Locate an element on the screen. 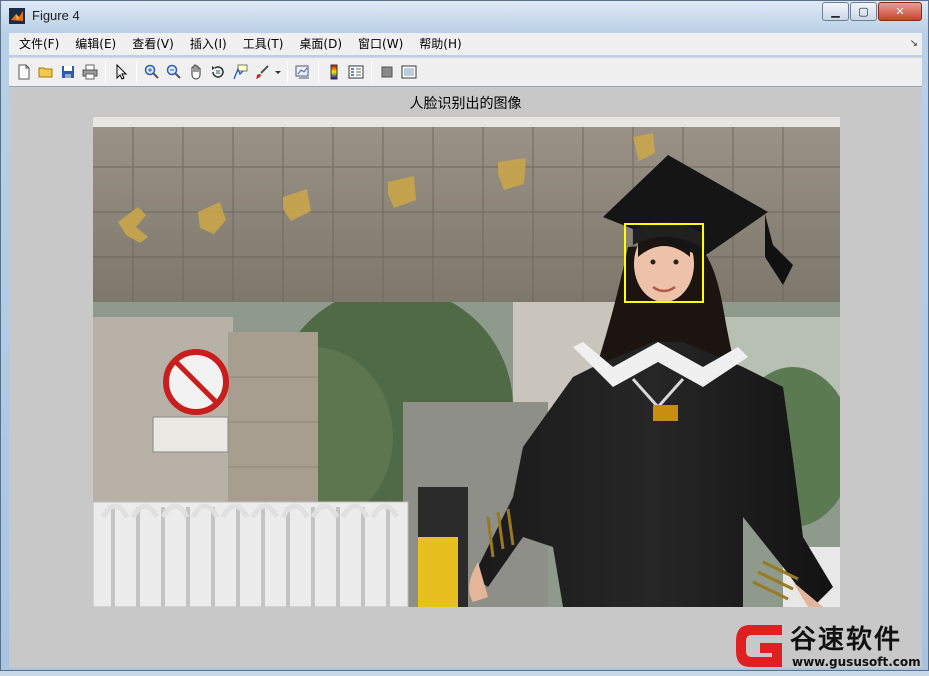 The width and height of the screenshot is (929, 676). data-cursor-icon is located at coordinates (240, 72).